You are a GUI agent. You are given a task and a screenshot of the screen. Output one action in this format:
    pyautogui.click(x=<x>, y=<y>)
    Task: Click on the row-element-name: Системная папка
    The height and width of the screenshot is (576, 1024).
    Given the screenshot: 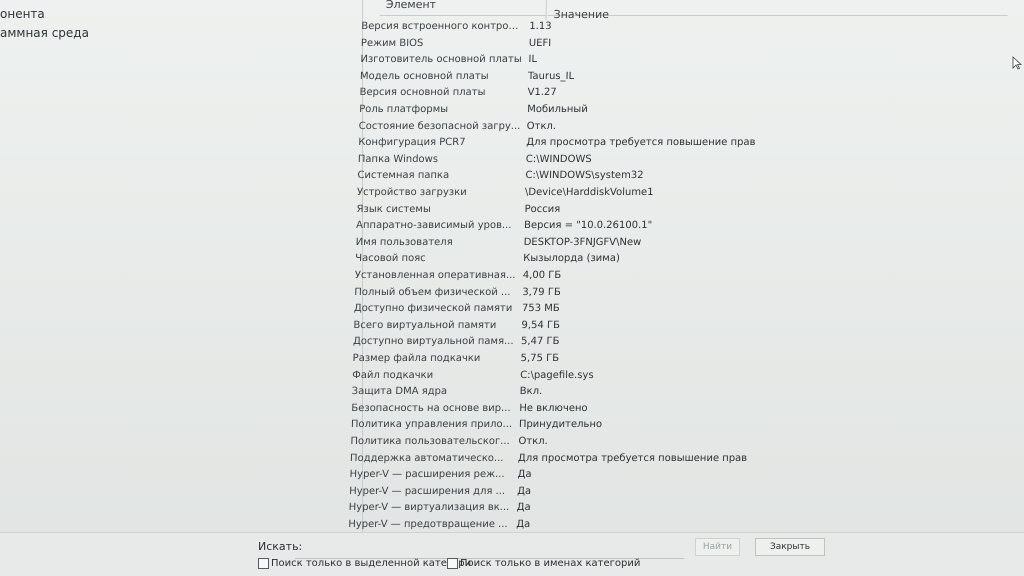 What is the action you would take?
    pyautogui.click(x=403, y=176)
    